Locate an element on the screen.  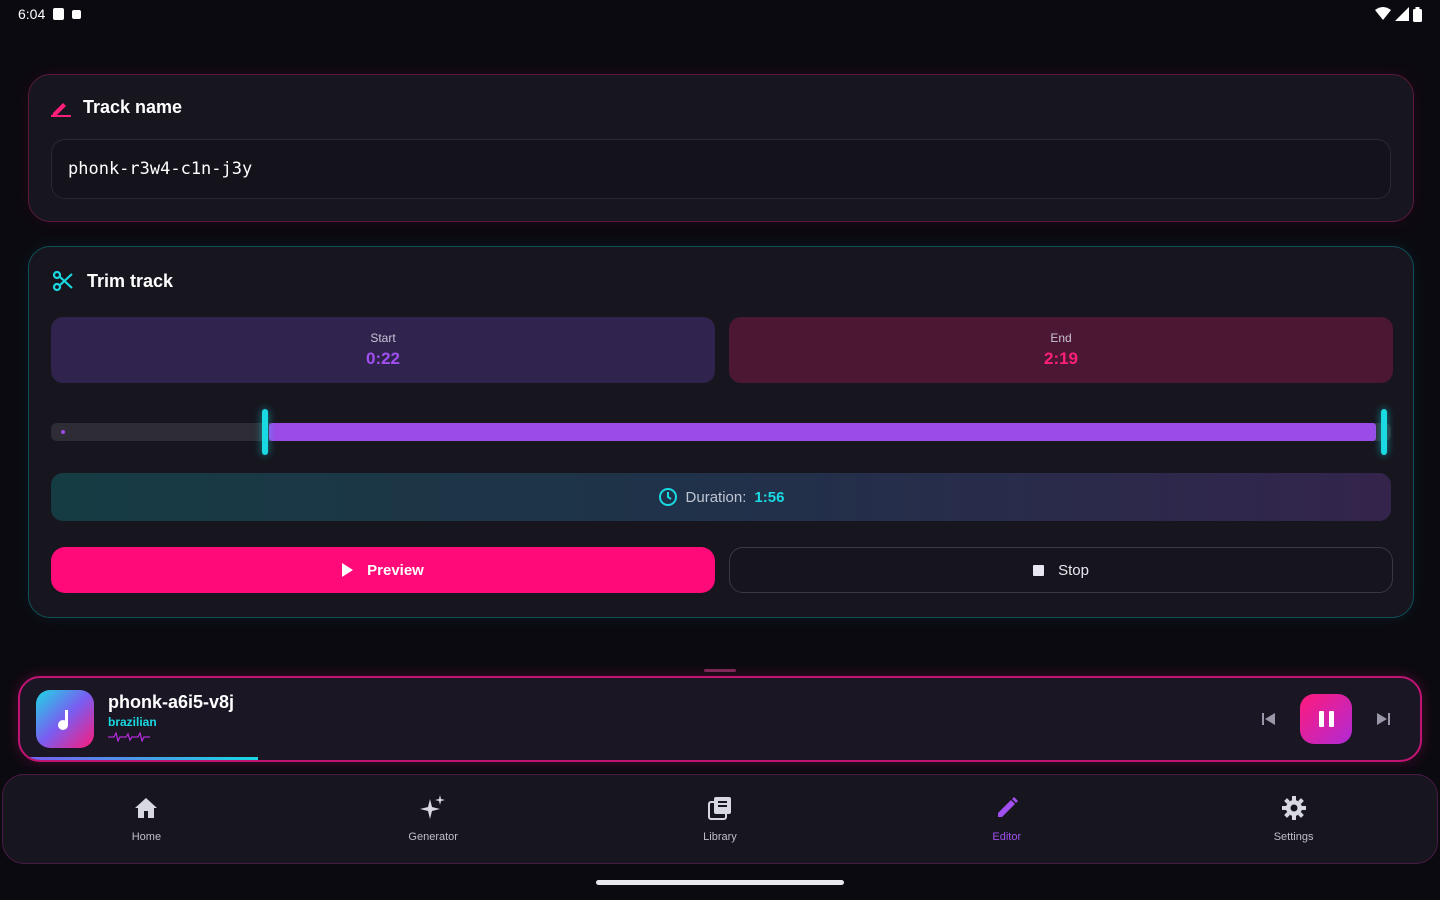
gear-icon is located at coordinates (1294, 808).